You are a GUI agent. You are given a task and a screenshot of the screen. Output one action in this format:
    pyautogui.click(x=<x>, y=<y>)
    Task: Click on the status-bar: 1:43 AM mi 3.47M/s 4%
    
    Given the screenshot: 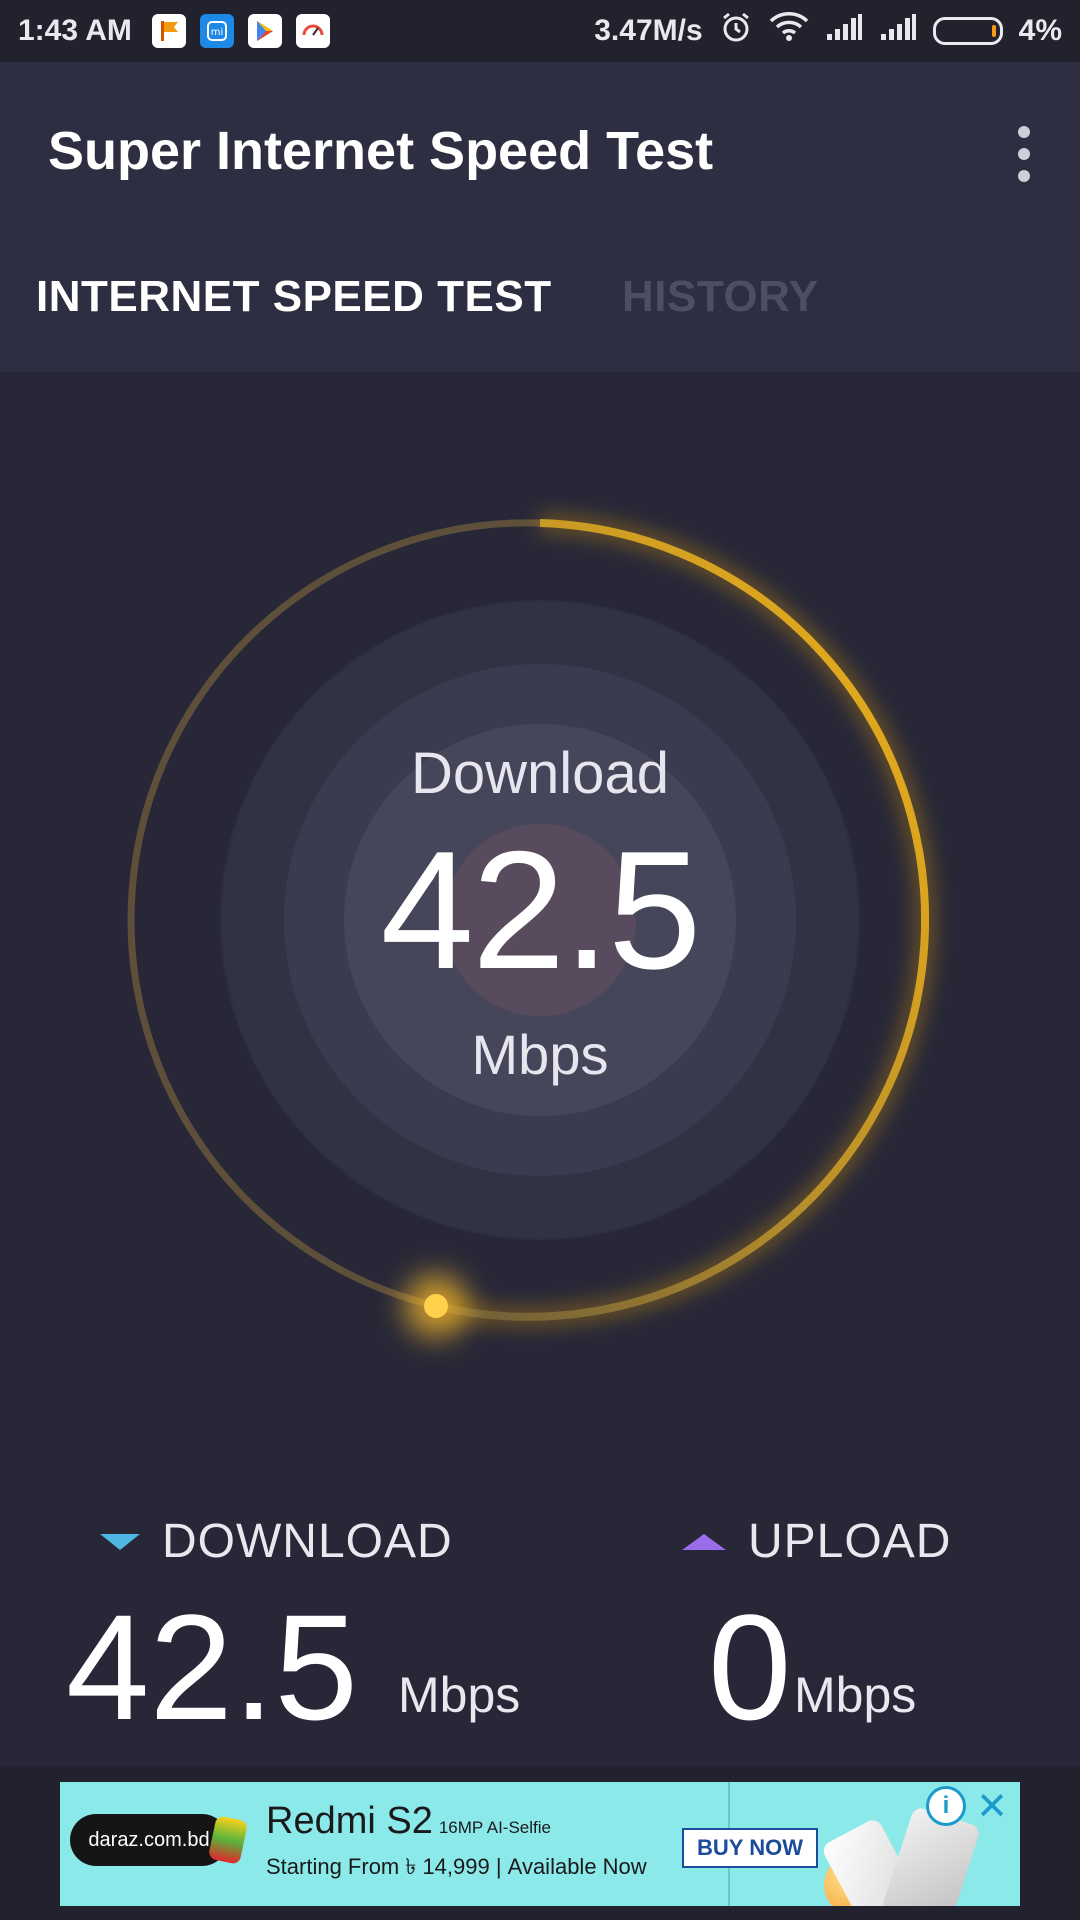 What is the action you would take?
    pyautogui.click(x=540, y=31)
    